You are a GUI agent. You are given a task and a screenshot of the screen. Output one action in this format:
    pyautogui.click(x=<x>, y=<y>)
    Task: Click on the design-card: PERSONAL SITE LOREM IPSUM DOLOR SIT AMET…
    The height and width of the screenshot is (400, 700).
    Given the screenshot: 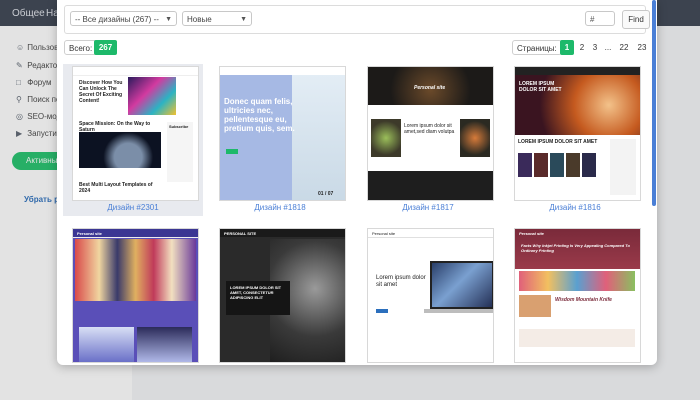 What is the action you would take?
    pyautogui.click(x=280, y=295)
    